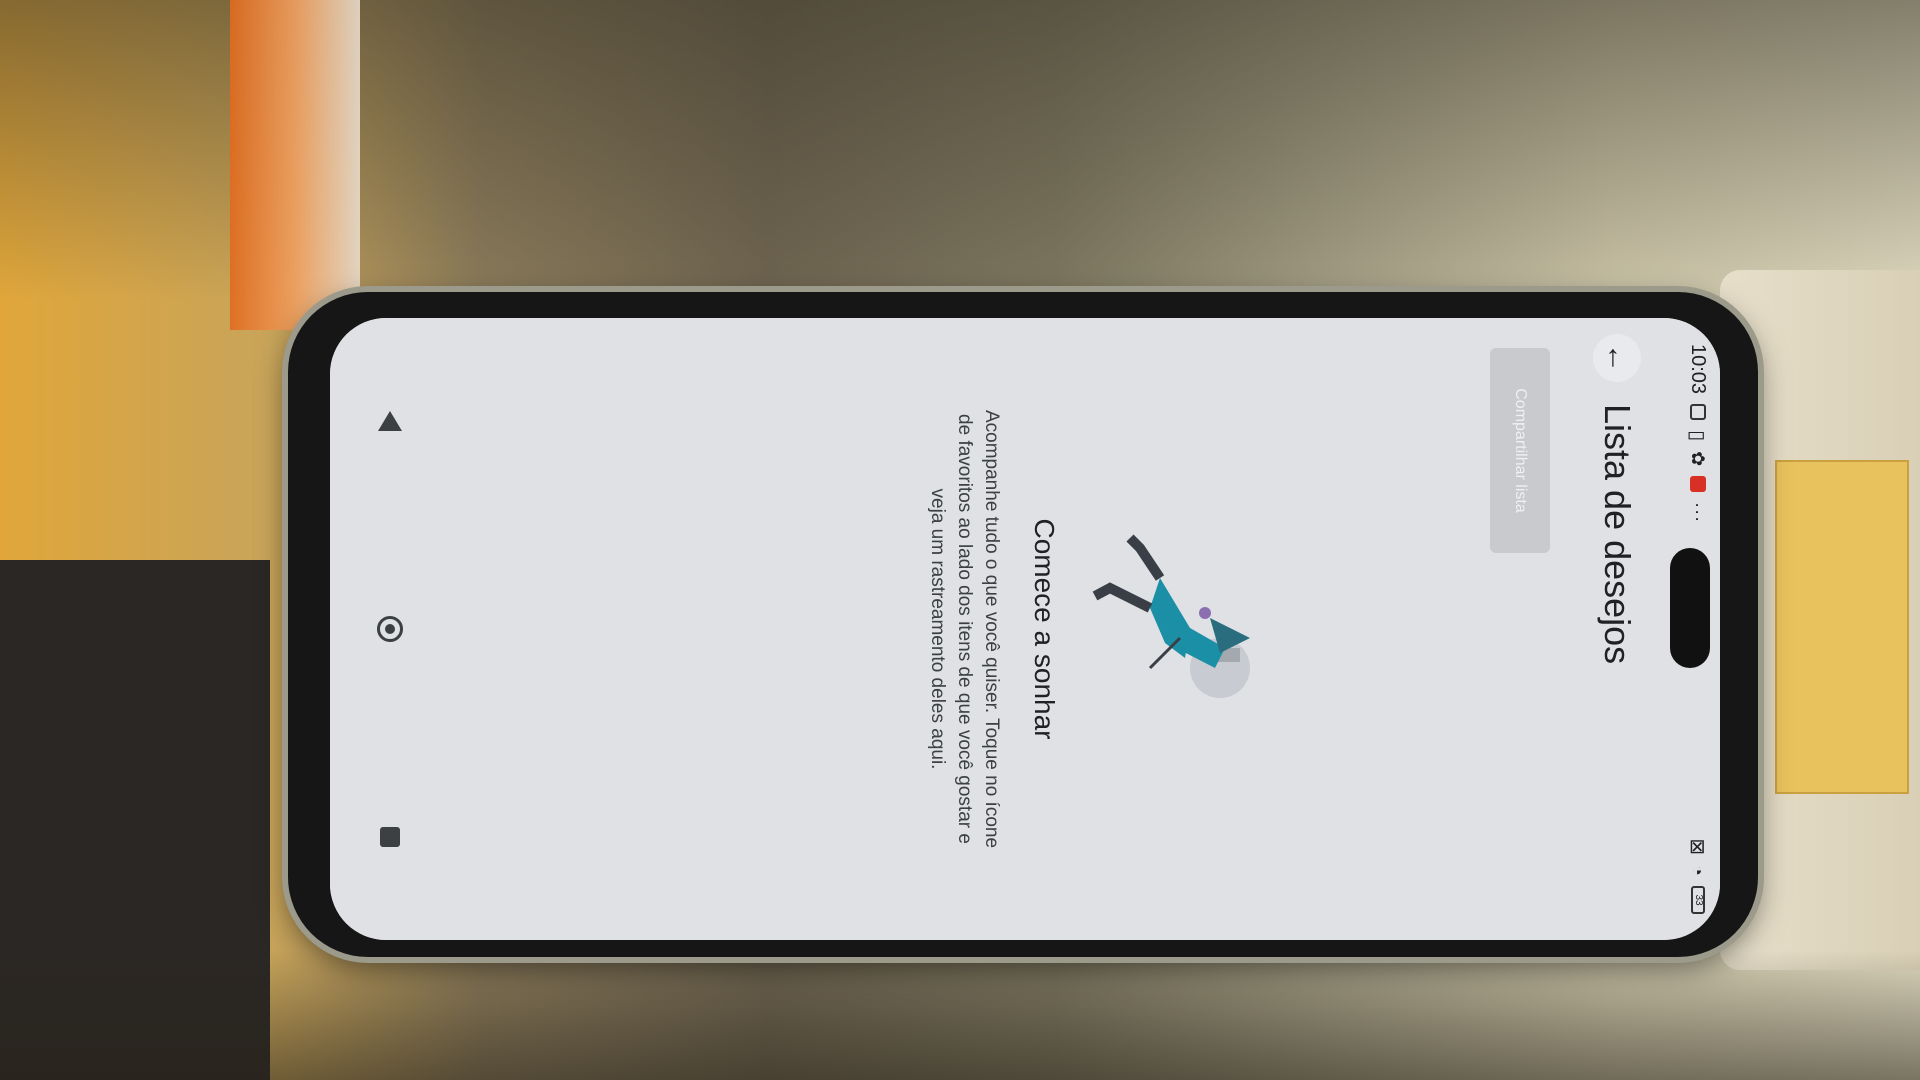 Image resolution: width=1920 pixels, height=1080 pixels. What do you see at coordinates (1697, 847) in the screenshot?
I see `no-sim-icon: ⊠` at bounding box center [1697, 847].